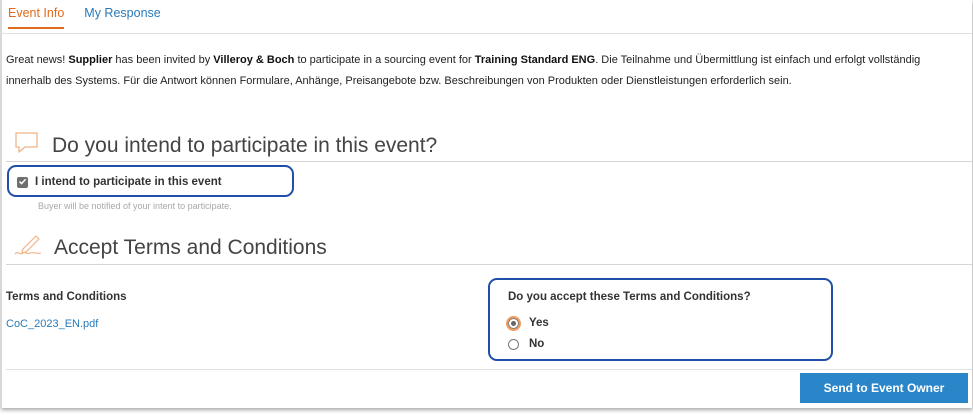 Image resolution: width=973 pixels, height=415 pixels. I want to click on signature-pen-icon, so click(28, 247).